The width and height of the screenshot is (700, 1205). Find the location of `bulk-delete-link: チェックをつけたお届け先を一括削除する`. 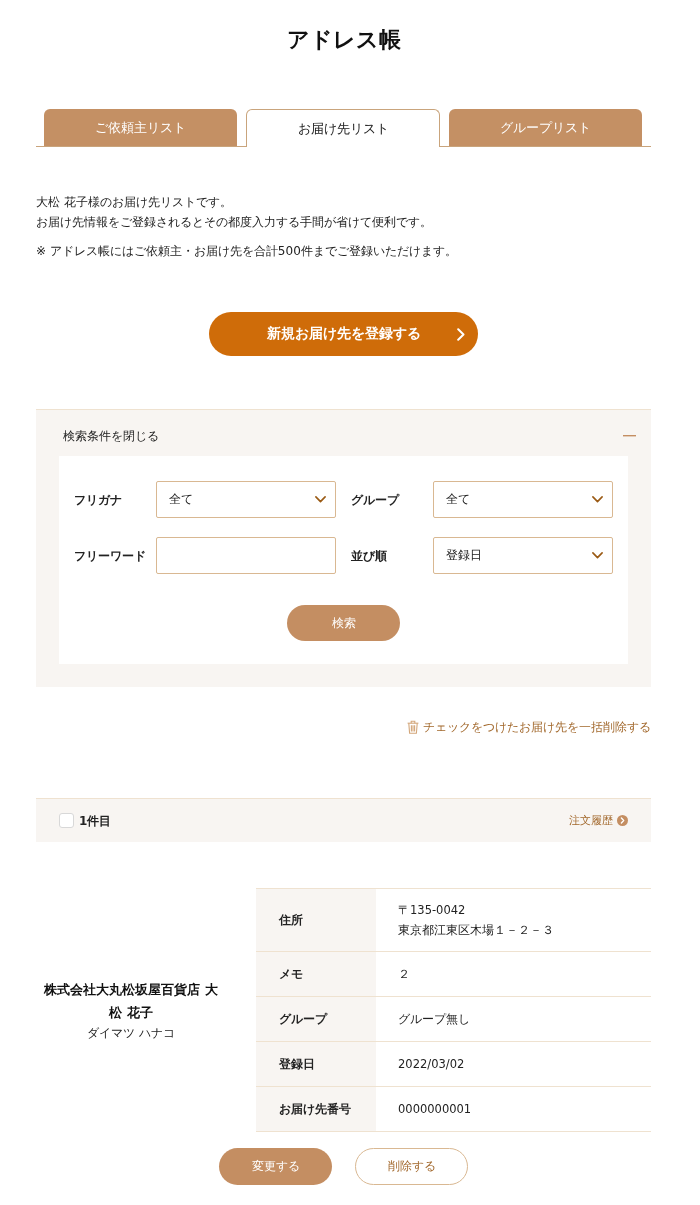

bulk-delete-link: チェックをつけたお届け先を一括削除する is located at coordinates (529, 727).